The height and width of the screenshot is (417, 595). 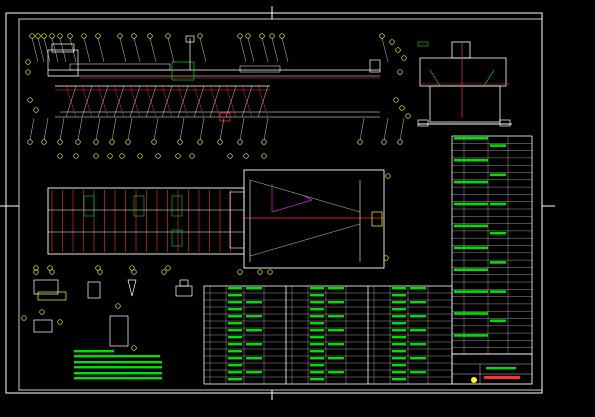 I want to click on drive-housing, so click(x=63, y=63).